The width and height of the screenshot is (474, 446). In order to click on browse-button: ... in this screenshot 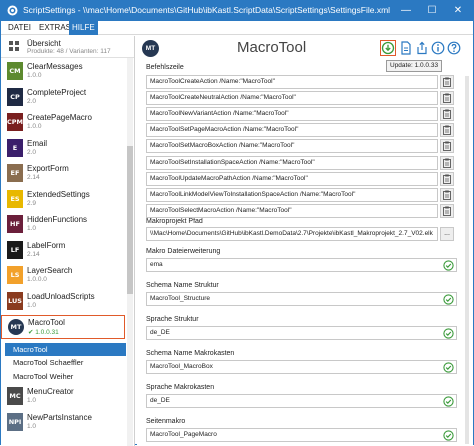, I will do `click(447, 234)`.